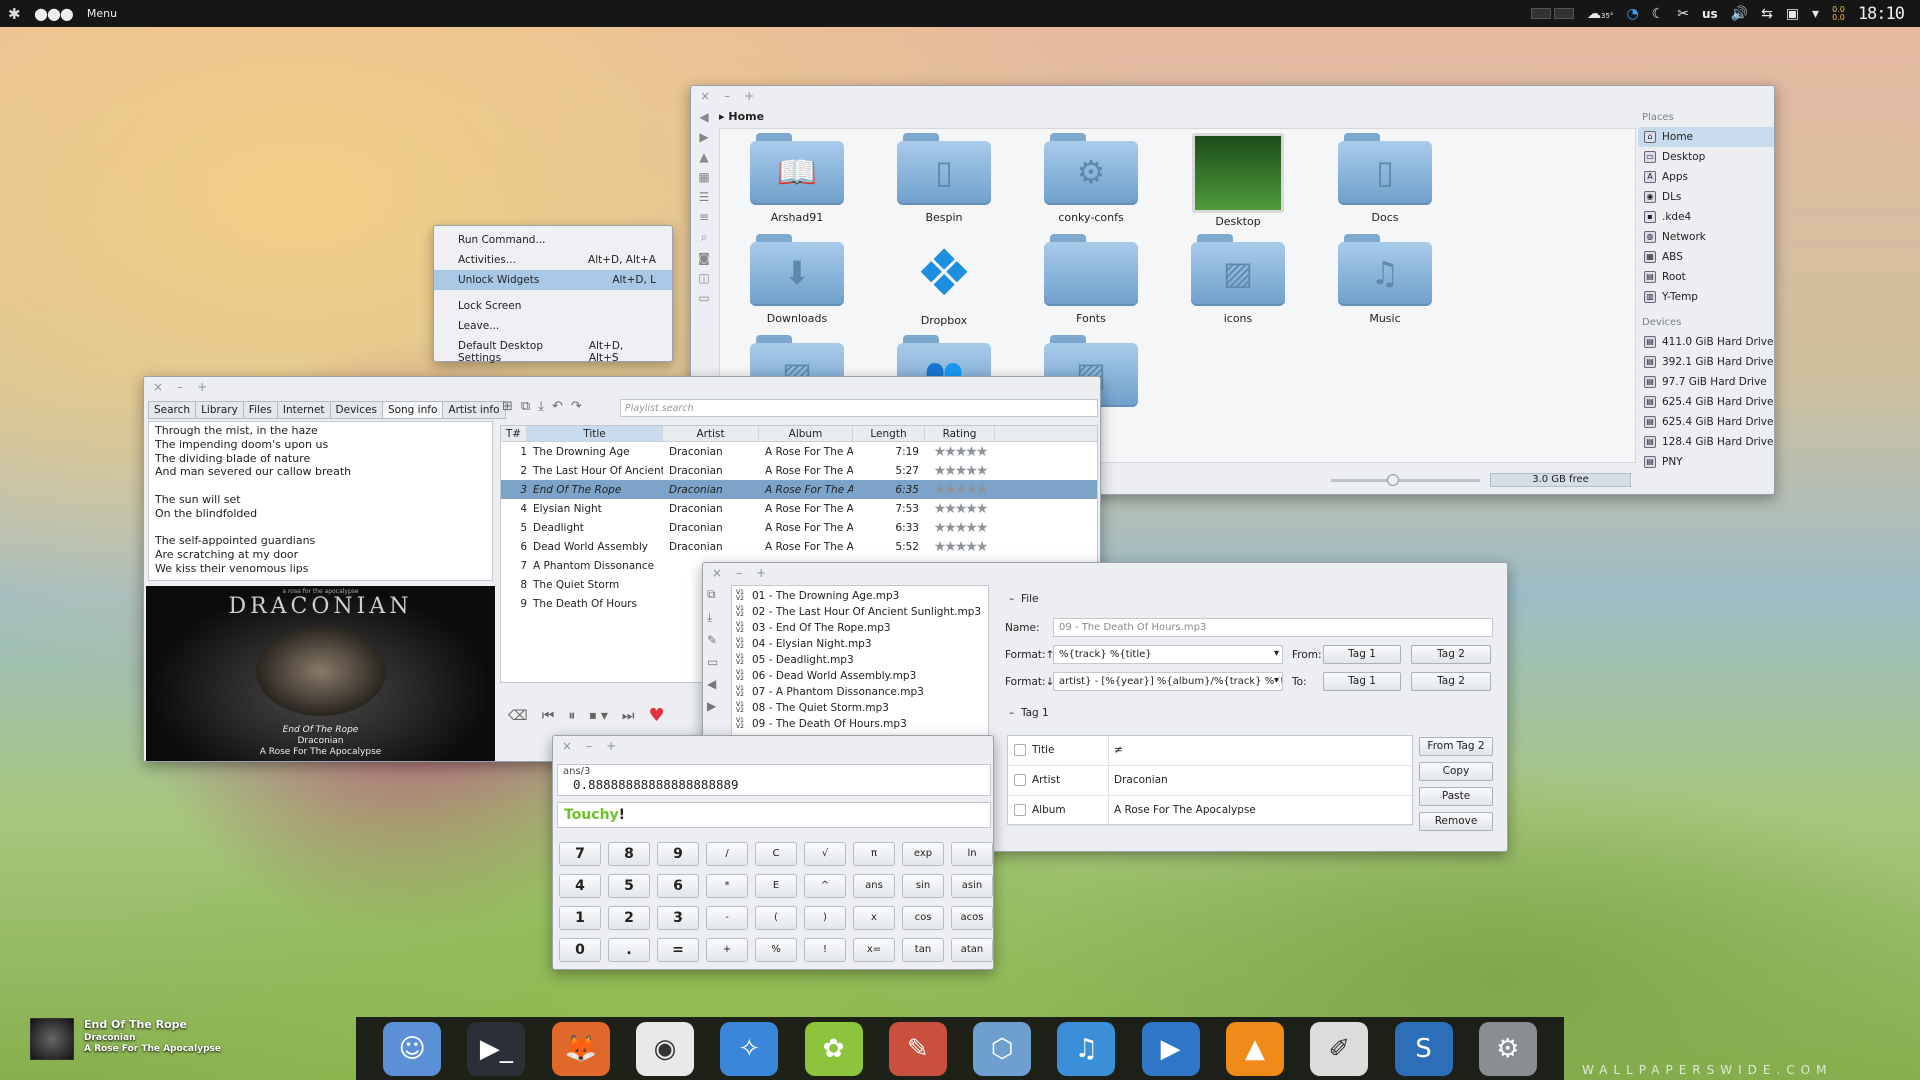 This screenshot has width=1920, height=1080. Describe the element at coordinates (1091, 279) in the screenshot. I see `folder-item: Fonts` at that location.